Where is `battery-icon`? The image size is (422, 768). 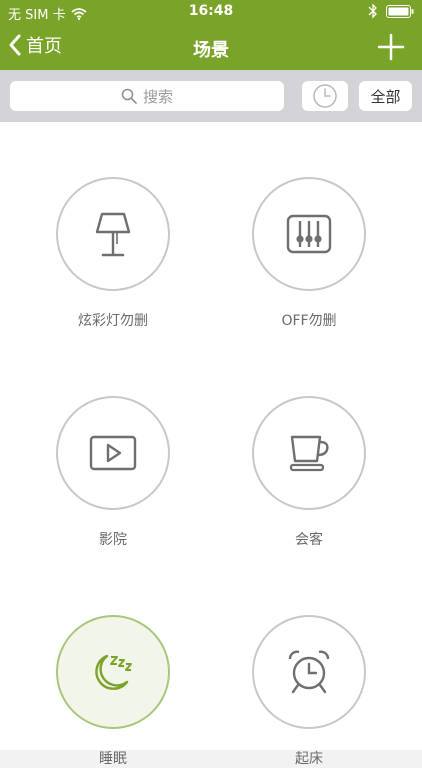 battery-icon is located at coordinates (400, 11).